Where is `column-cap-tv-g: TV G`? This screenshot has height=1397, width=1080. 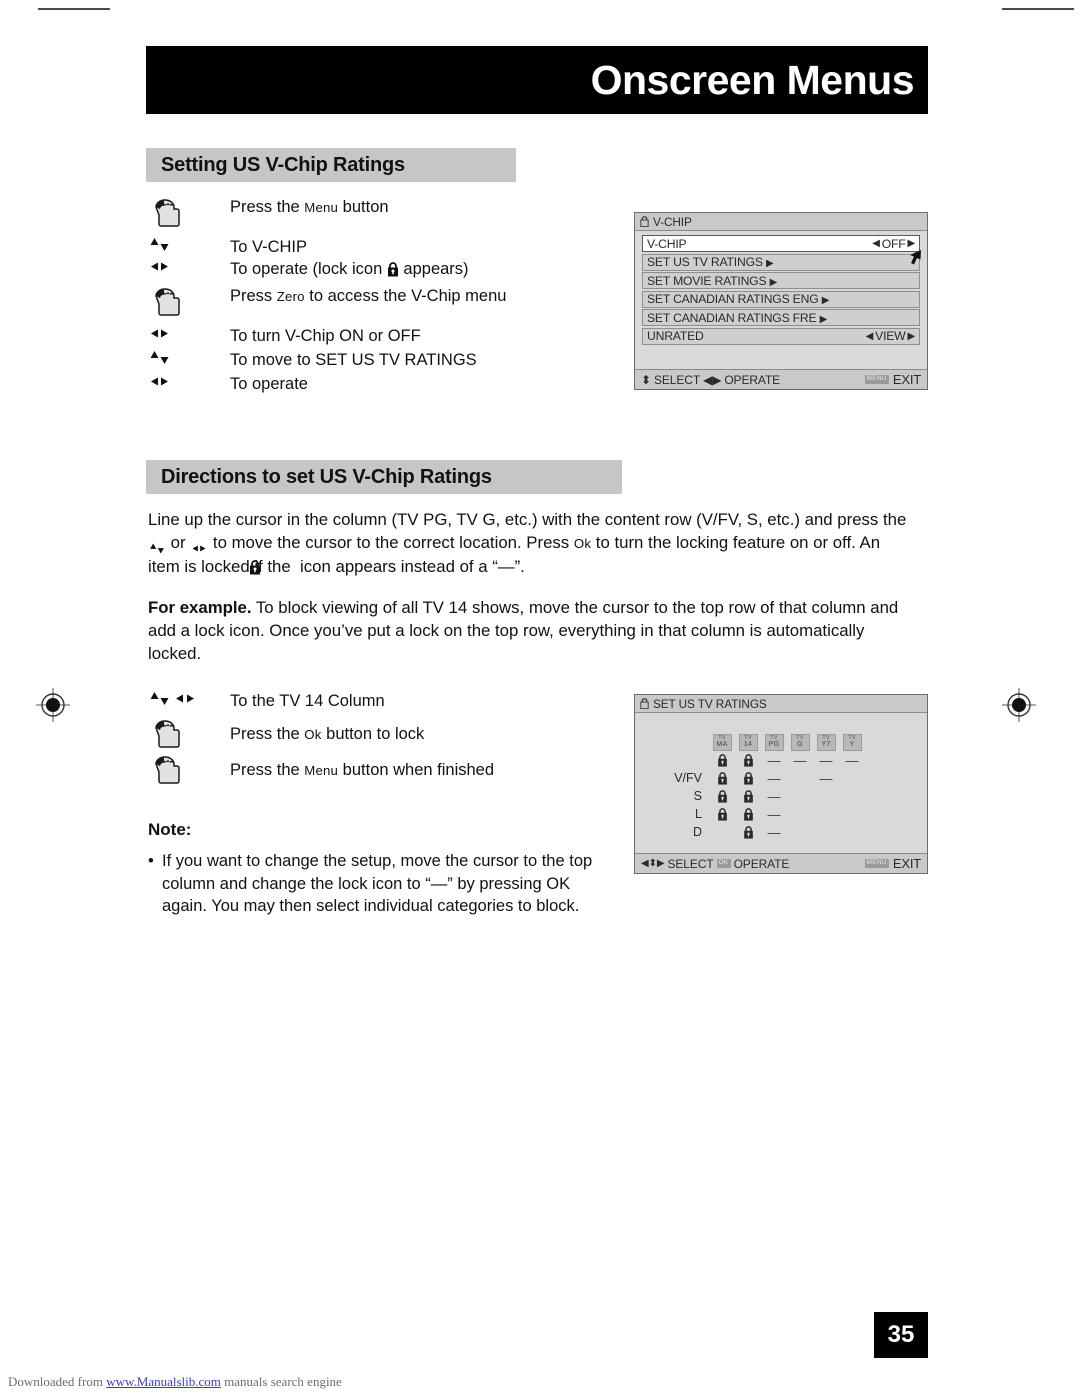
column-cap-tv-g: TV G is located at coordinates (800, 742).